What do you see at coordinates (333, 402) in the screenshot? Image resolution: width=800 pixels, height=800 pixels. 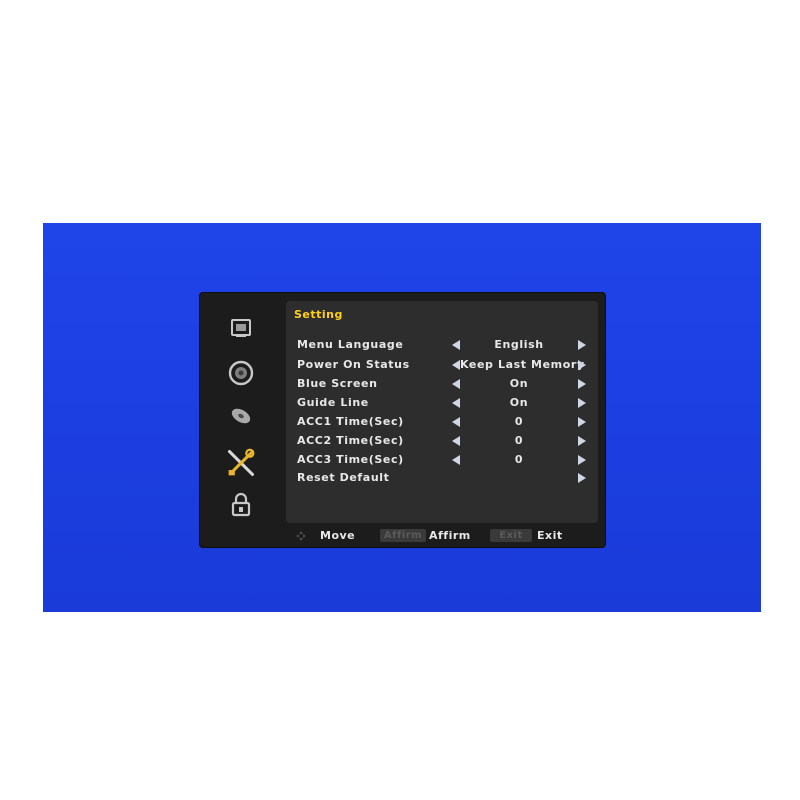 I see `setting-label: Guide Line` at bounding box center [333, 402].